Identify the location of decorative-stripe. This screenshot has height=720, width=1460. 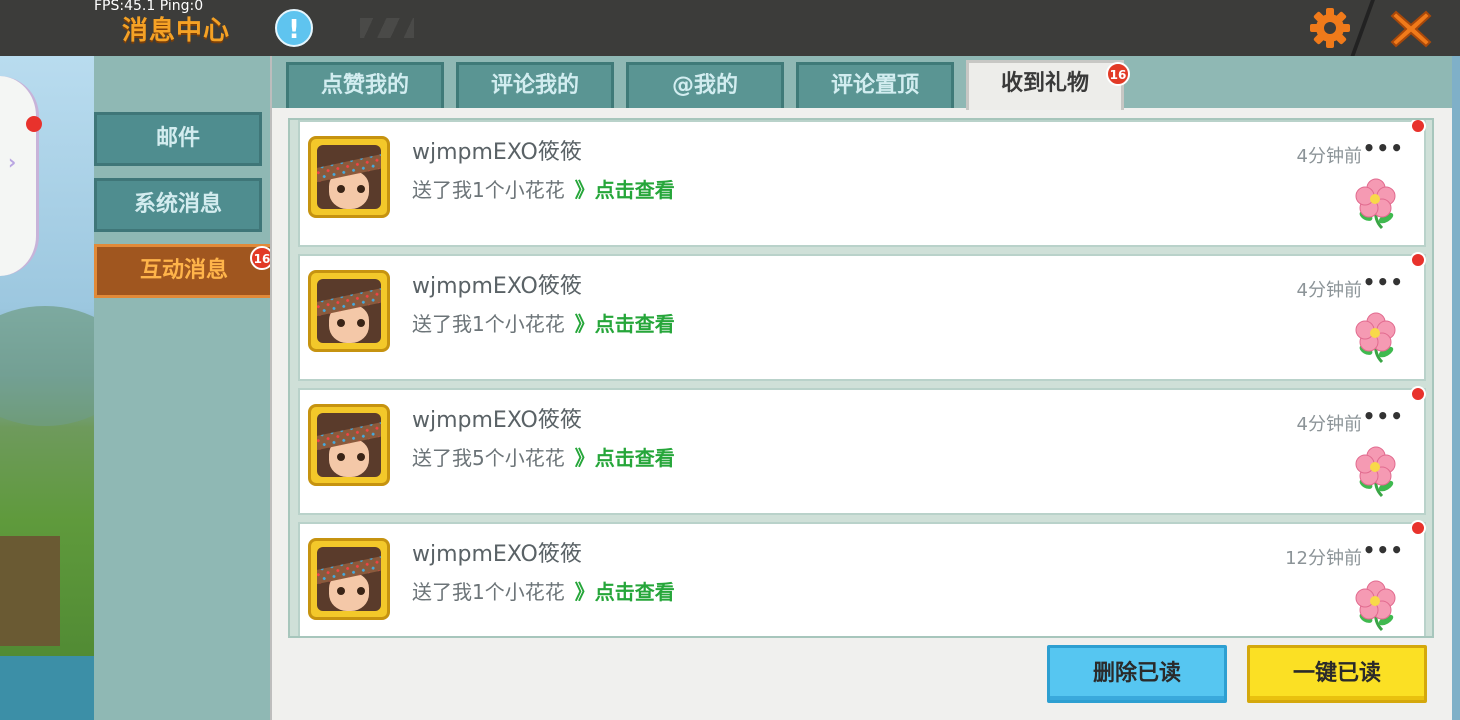
(387, 28).